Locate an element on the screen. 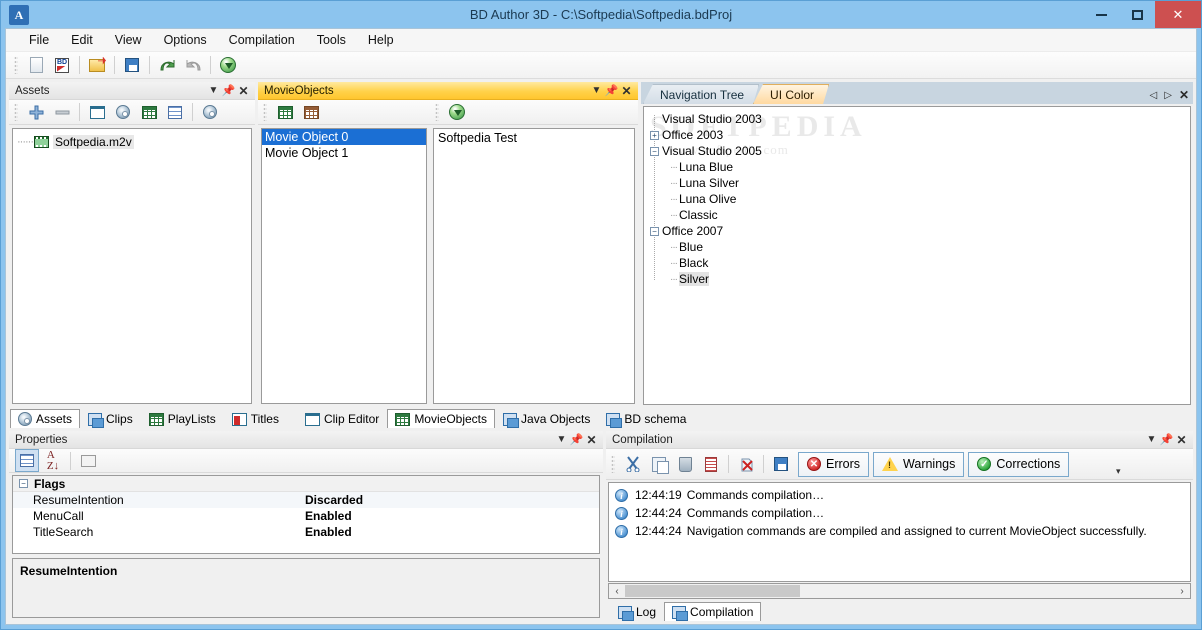 This screenshot has width=1202, height=630. close-button: ✕ is located at coordinates (1178, 14).